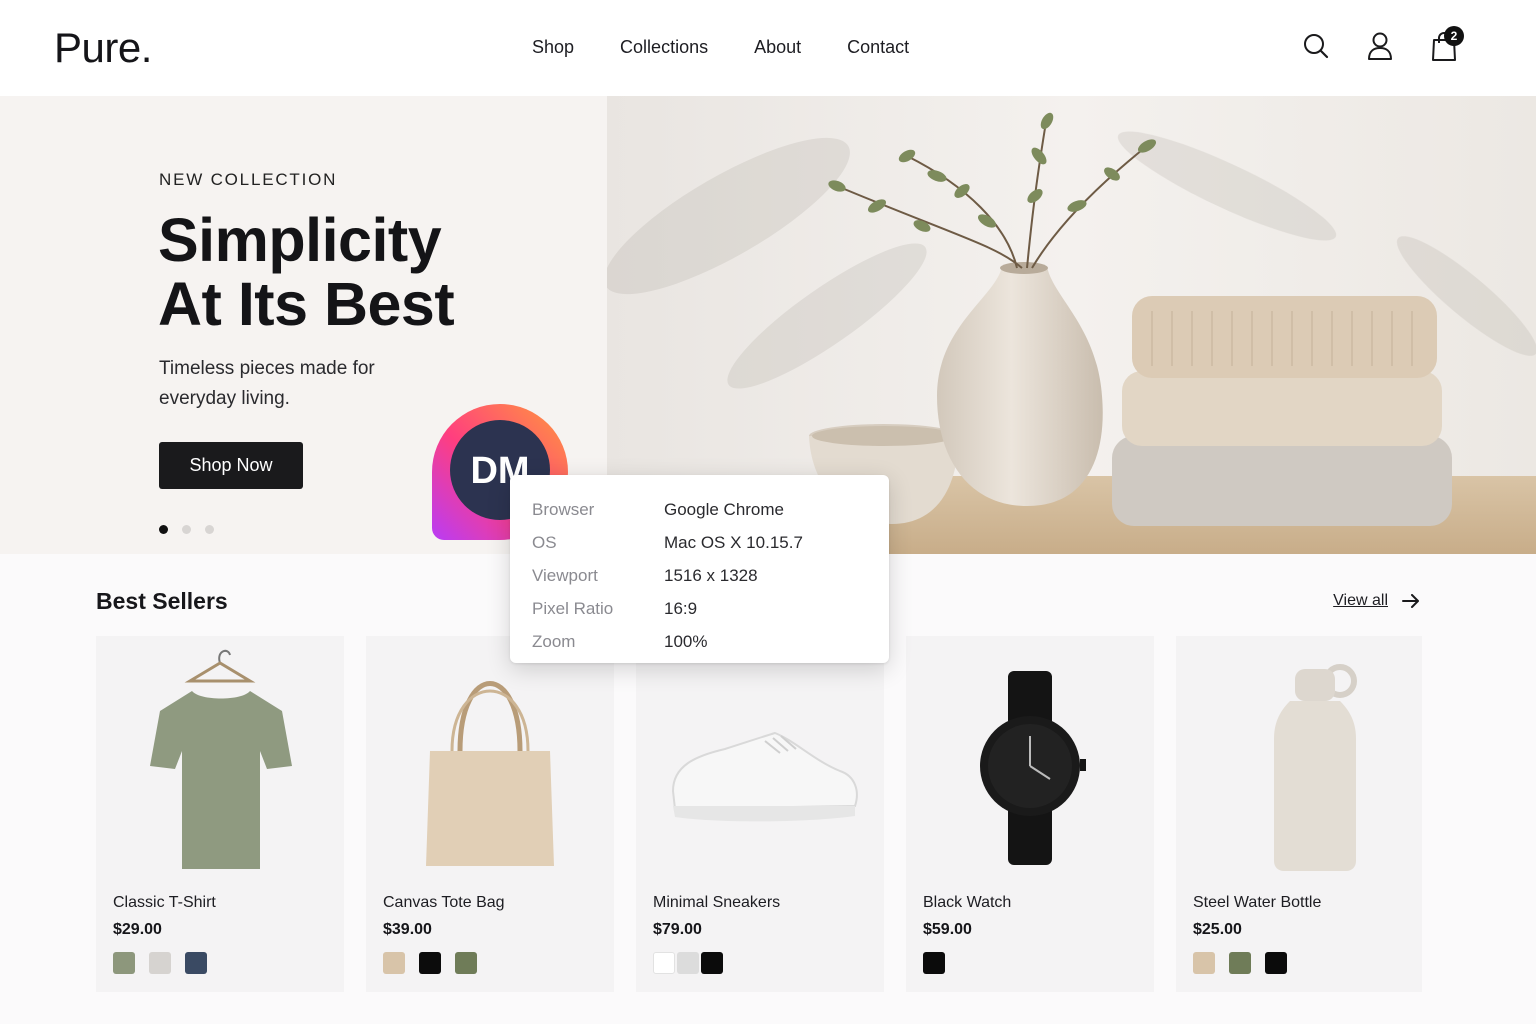 Image resolution: width=1536 pixels, height=1024 pixels. I want to click on view-all-link: View all, so click(1376, 601).